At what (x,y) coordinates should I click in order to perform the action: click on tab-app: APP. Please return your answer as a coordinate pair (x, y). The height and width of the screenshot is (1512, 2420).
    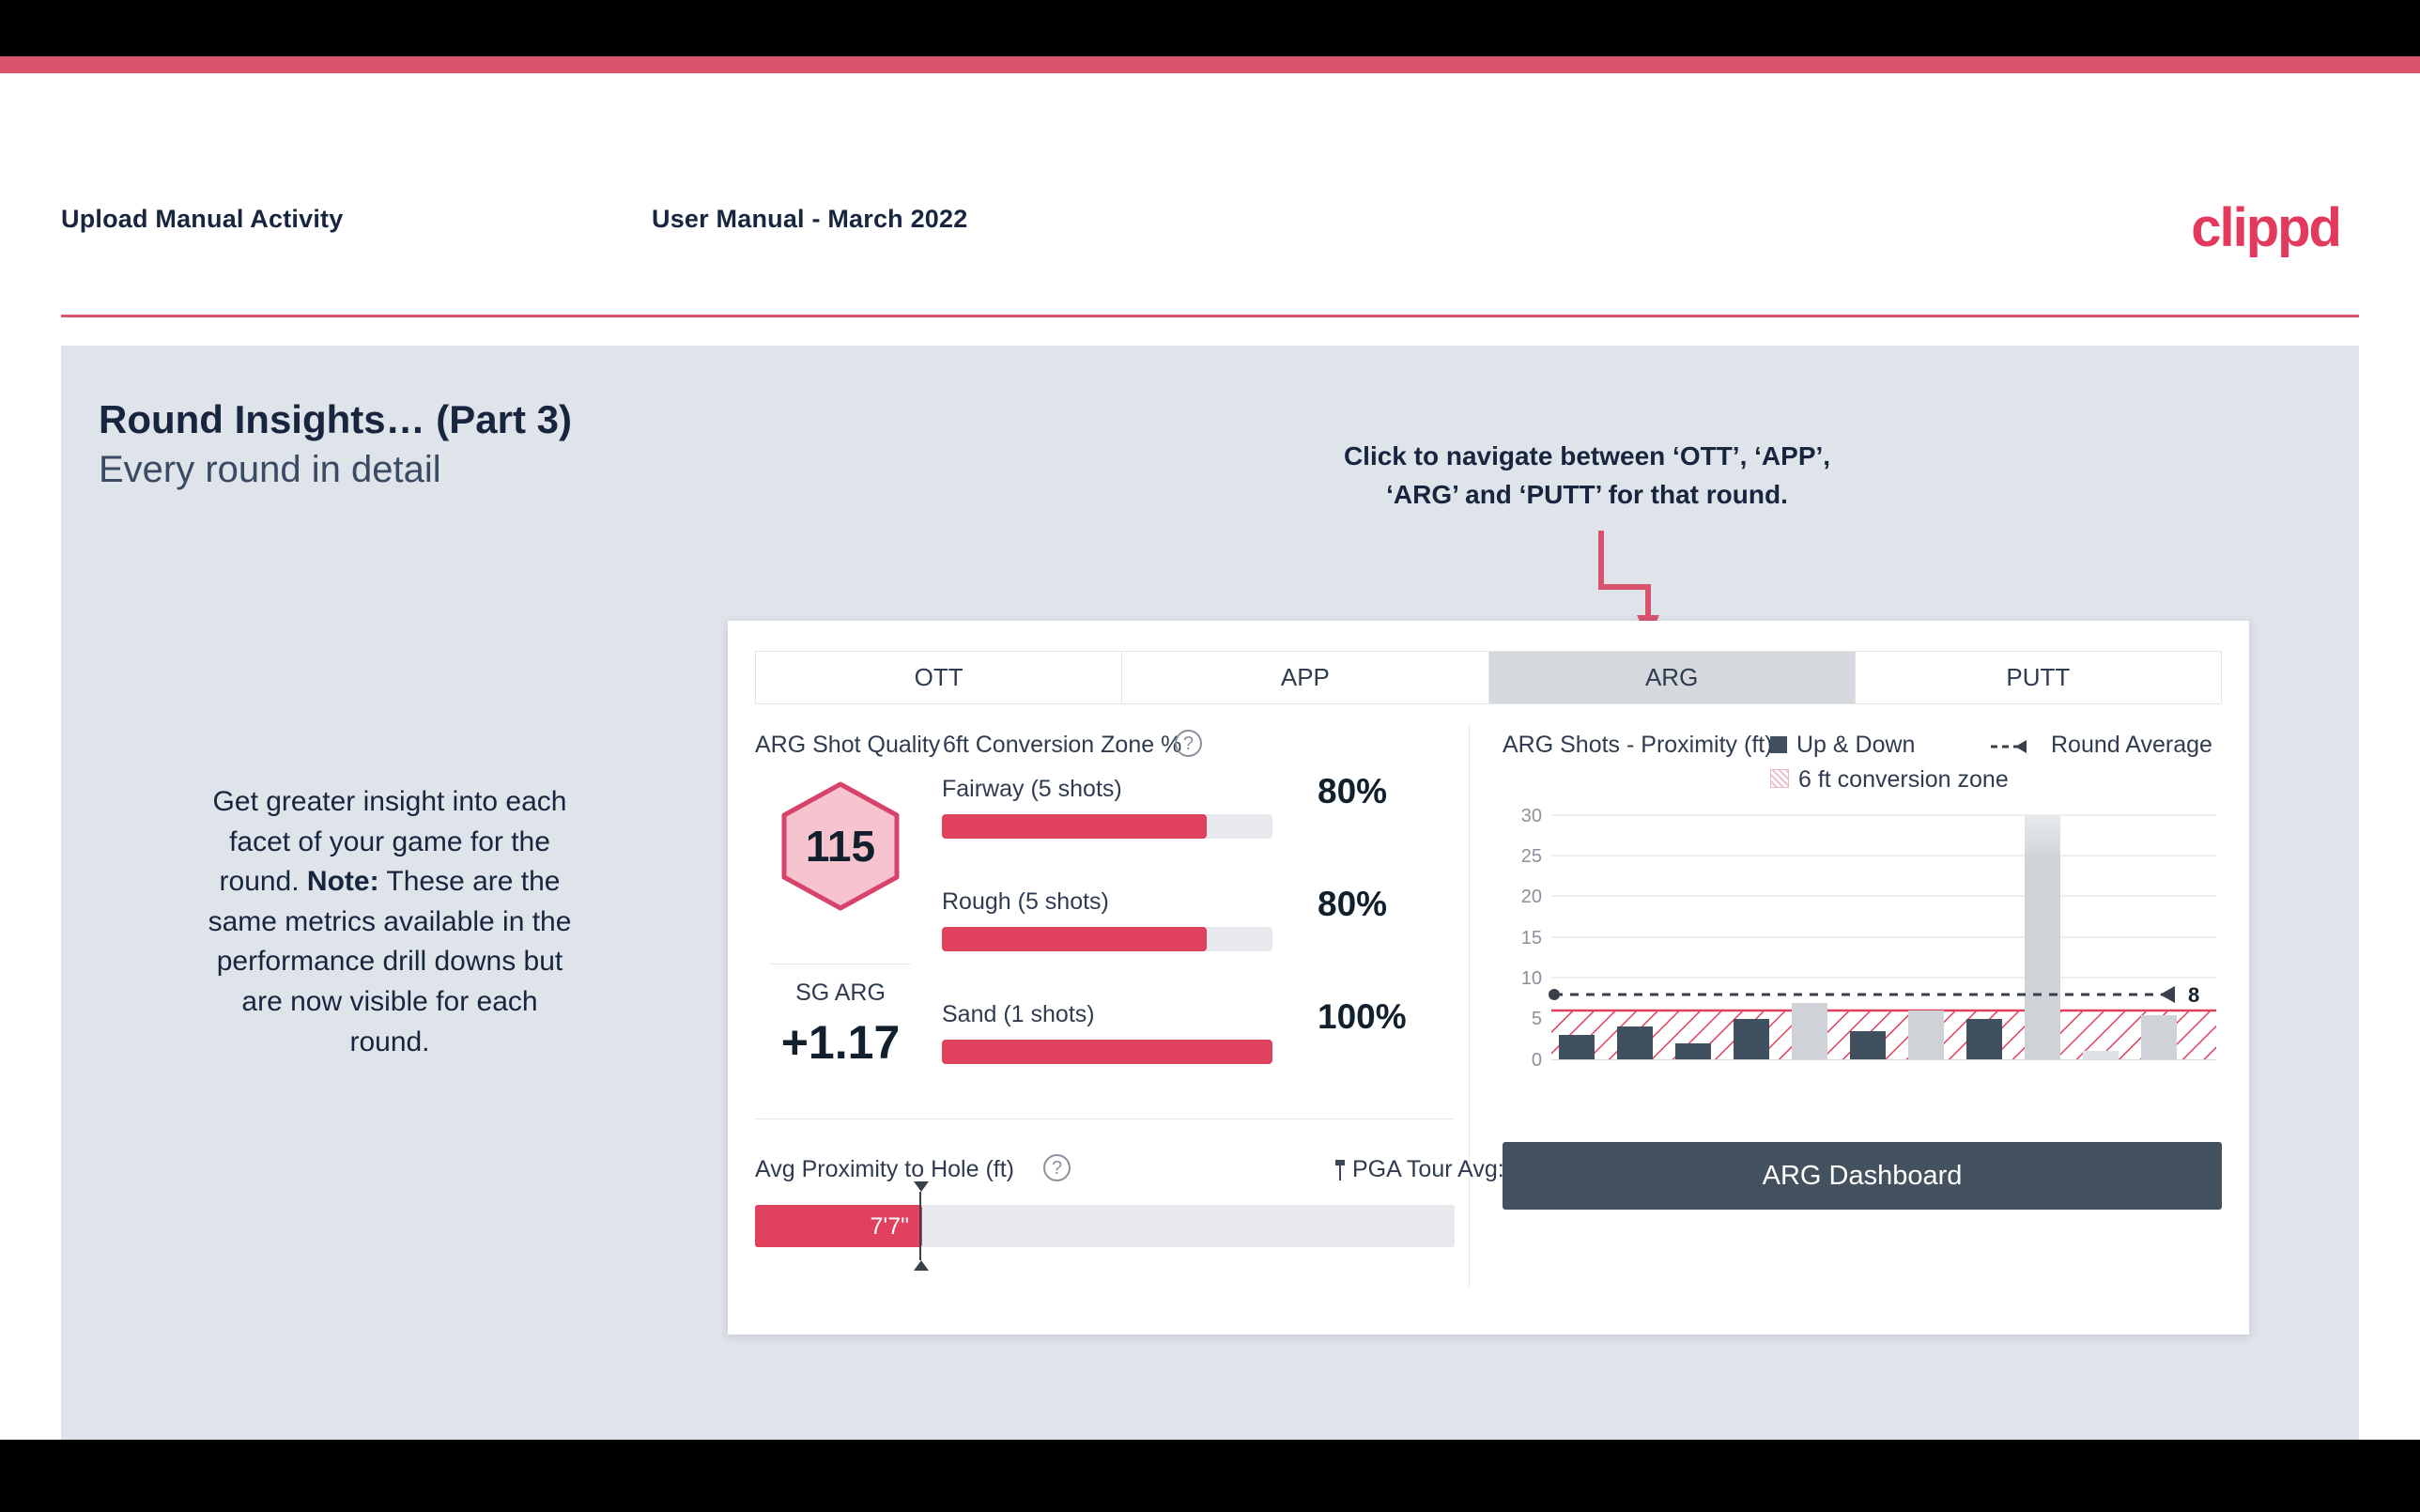
    Looking at the image, I should click on (1305, 677).